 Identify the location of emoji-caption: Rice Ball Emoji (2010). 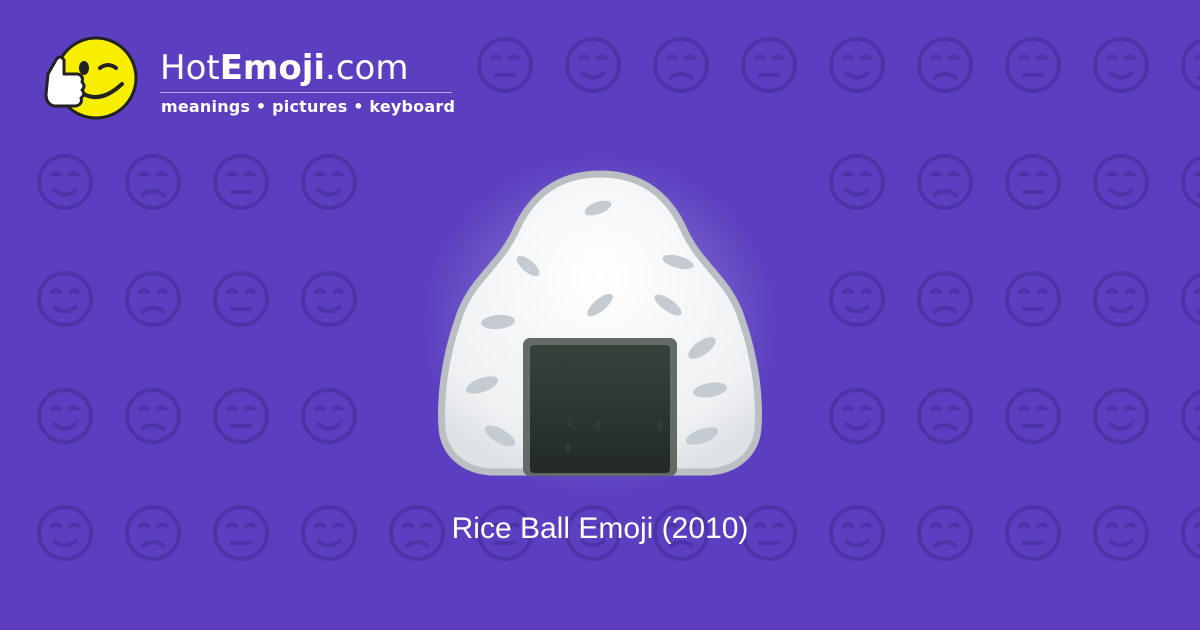
(600, 528).